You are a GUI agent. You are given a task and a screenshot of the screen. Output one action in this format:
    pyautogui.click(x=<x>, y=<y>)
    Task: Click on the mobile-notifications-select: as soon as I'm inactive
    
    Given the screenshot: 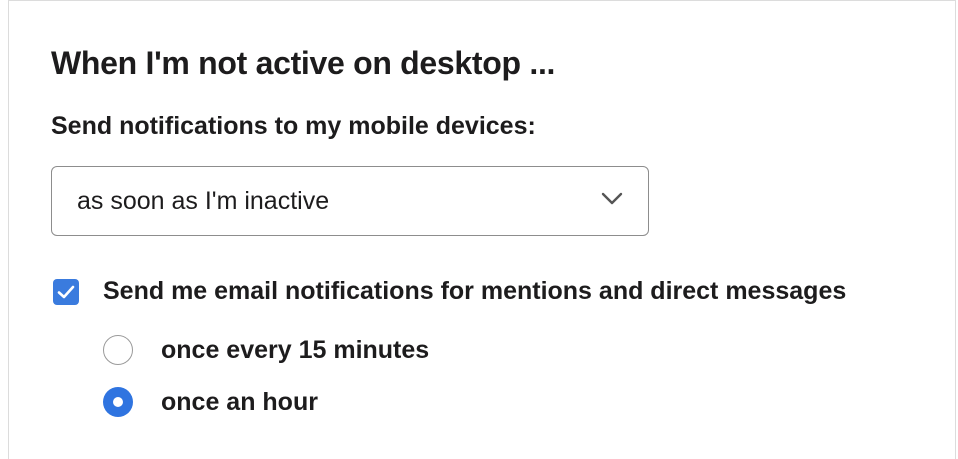 What is the action you would take?
    pyautogui.click(x=350, y=201)
    